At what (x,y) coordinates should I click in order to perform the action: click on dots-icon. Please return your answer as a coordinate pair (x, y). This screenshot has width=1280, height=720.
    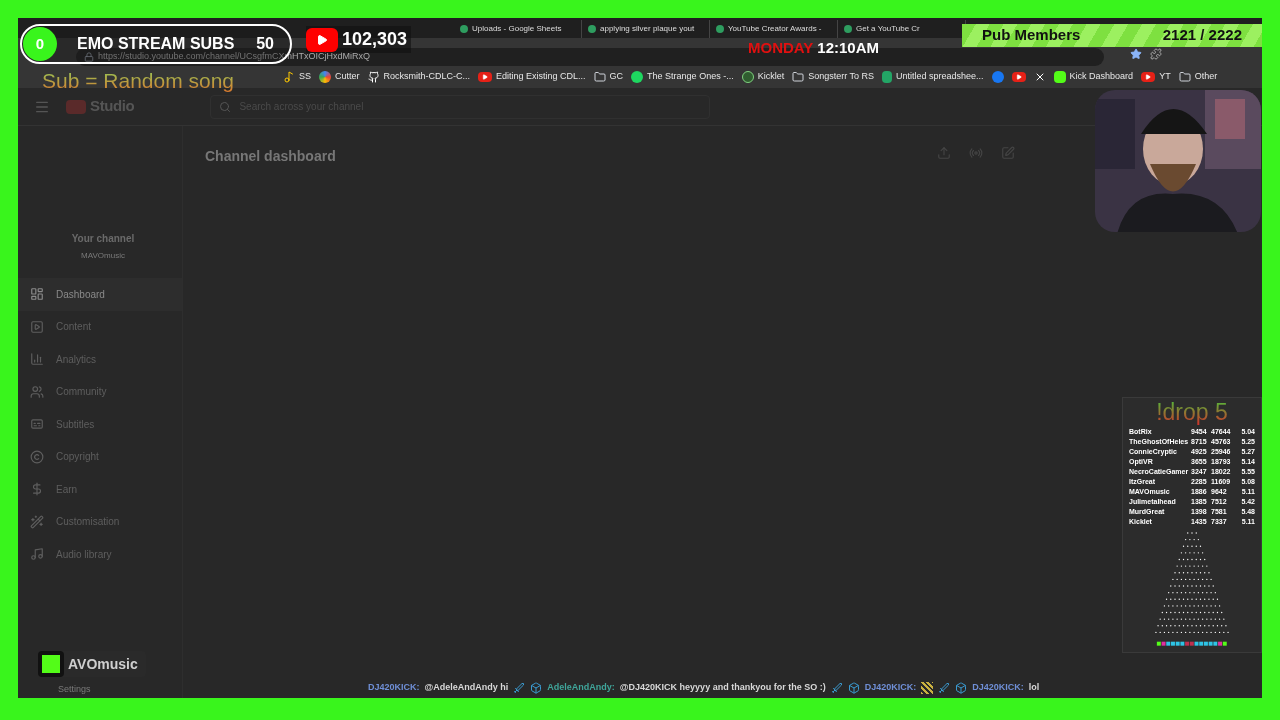
    Looking at the image, I should click on (325, 77).